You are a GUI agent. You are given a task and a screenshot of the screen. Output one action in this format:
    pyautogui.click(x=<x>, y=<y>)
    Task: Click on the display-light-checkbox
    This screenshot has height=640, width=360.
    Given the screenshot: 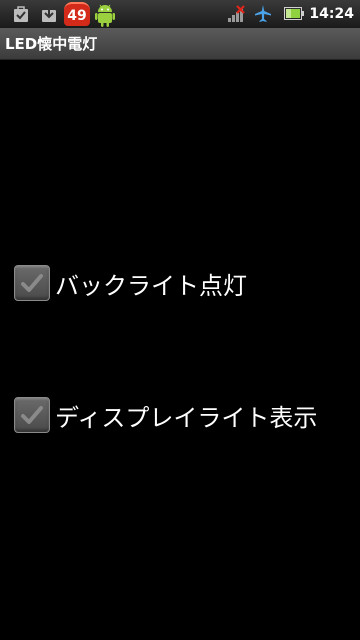 What is the action you would take?
    pyautogui.click(x=32, y=415)
    